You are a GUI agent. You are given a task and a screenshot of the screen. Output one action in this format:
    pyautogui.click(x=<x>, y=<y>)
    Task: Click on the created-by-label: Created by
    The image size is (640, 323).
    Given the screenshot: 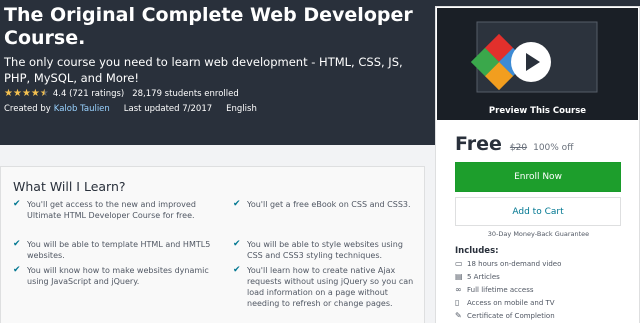 What is the action you would take?
    pyautogui.click(x=27, y=109)
    